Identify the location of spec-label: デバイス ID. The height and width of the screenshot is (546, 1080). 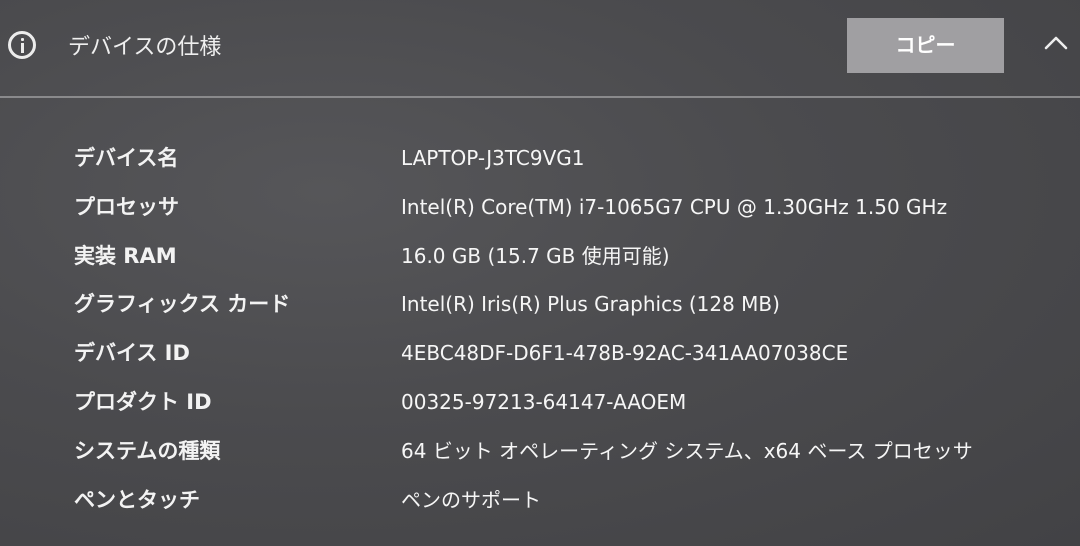
(132, 353).